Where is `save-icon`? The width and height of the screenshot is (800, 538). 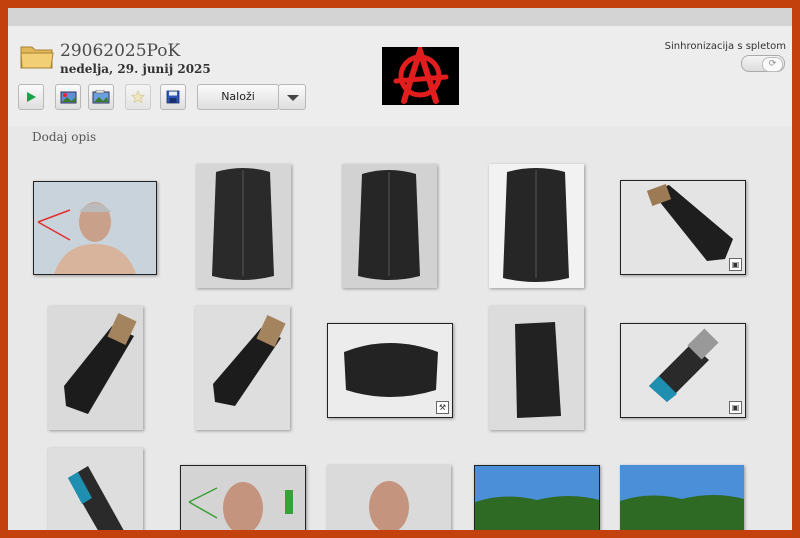
save-icon is located at coordinates (173, 97).